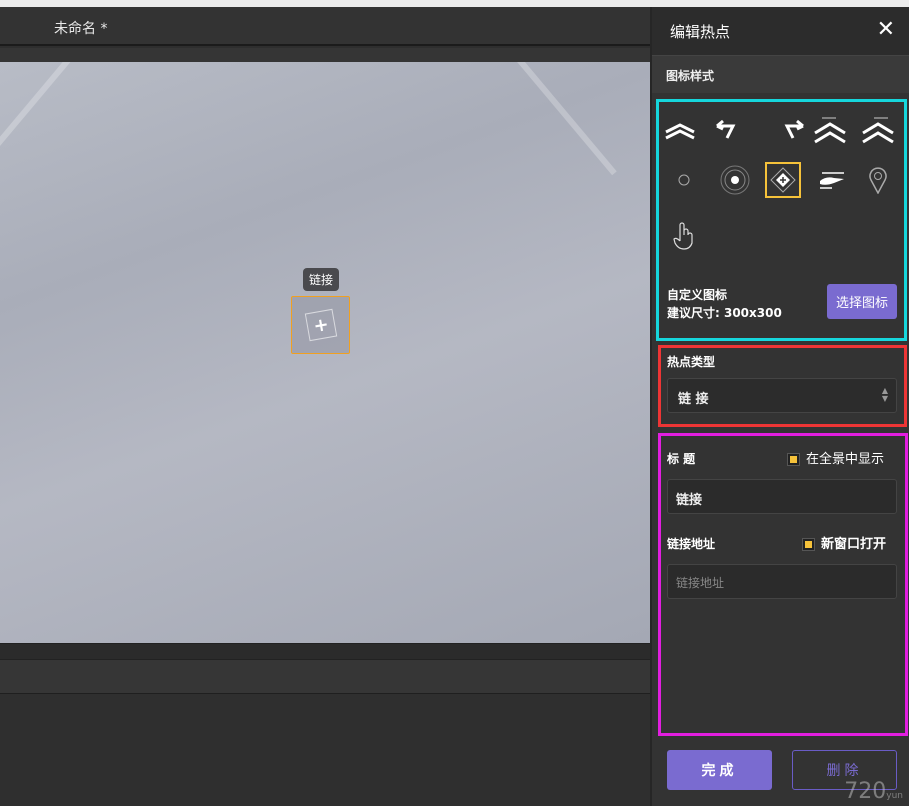 This screenshot has width=909, height=806. I want to click on hotspot-type-value: 链 接, so click(693, 399).